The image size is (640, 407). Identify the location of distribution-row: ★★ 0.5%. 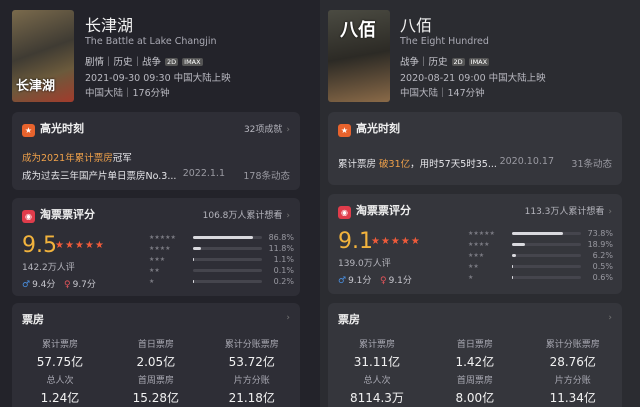
(540, 266).